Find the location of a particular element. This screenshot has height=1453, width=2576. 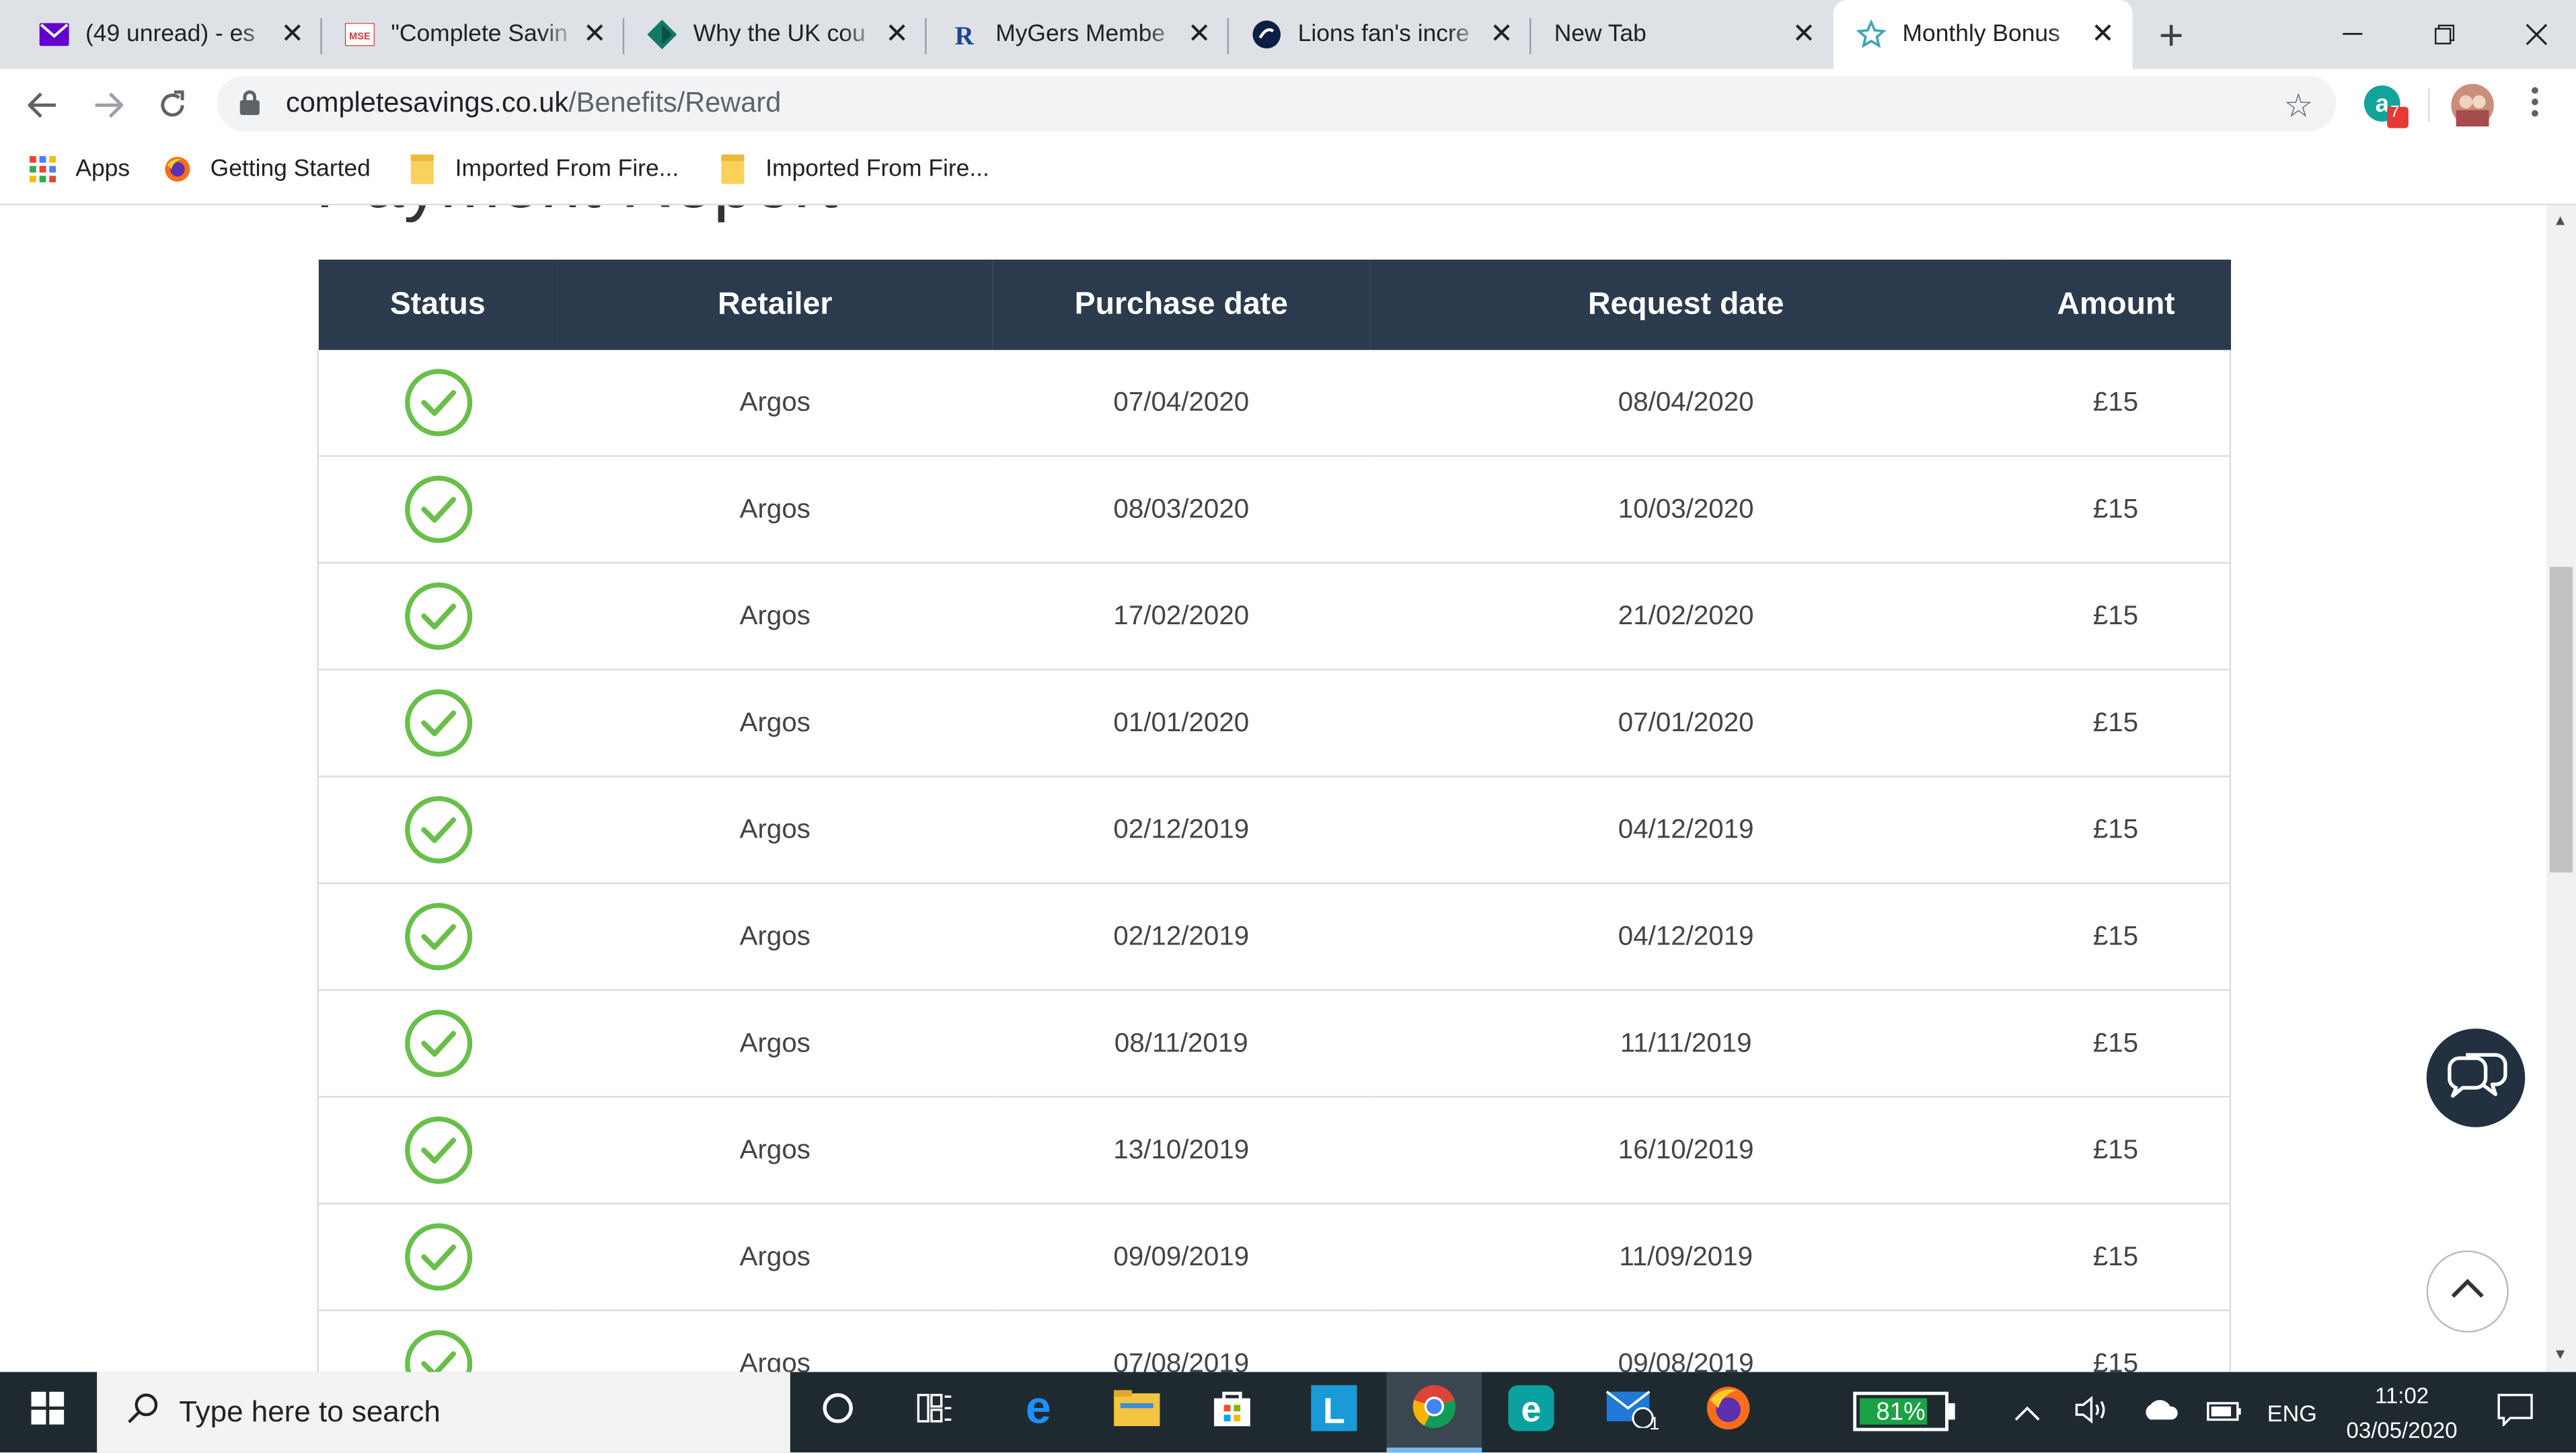

scrollbar-thumb is located at coordinates (2561, 720).